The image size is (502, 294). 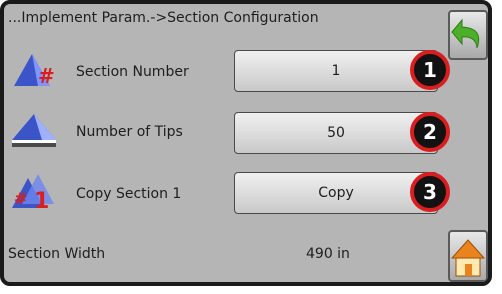 I want to click on section-number-icon: #, so click(x=35, y=70).